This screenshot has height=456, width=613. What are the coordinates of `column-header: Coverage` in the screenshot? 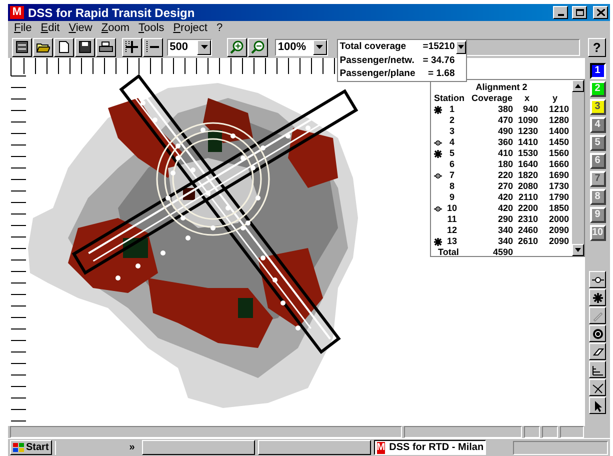 It's located at (492, 98).